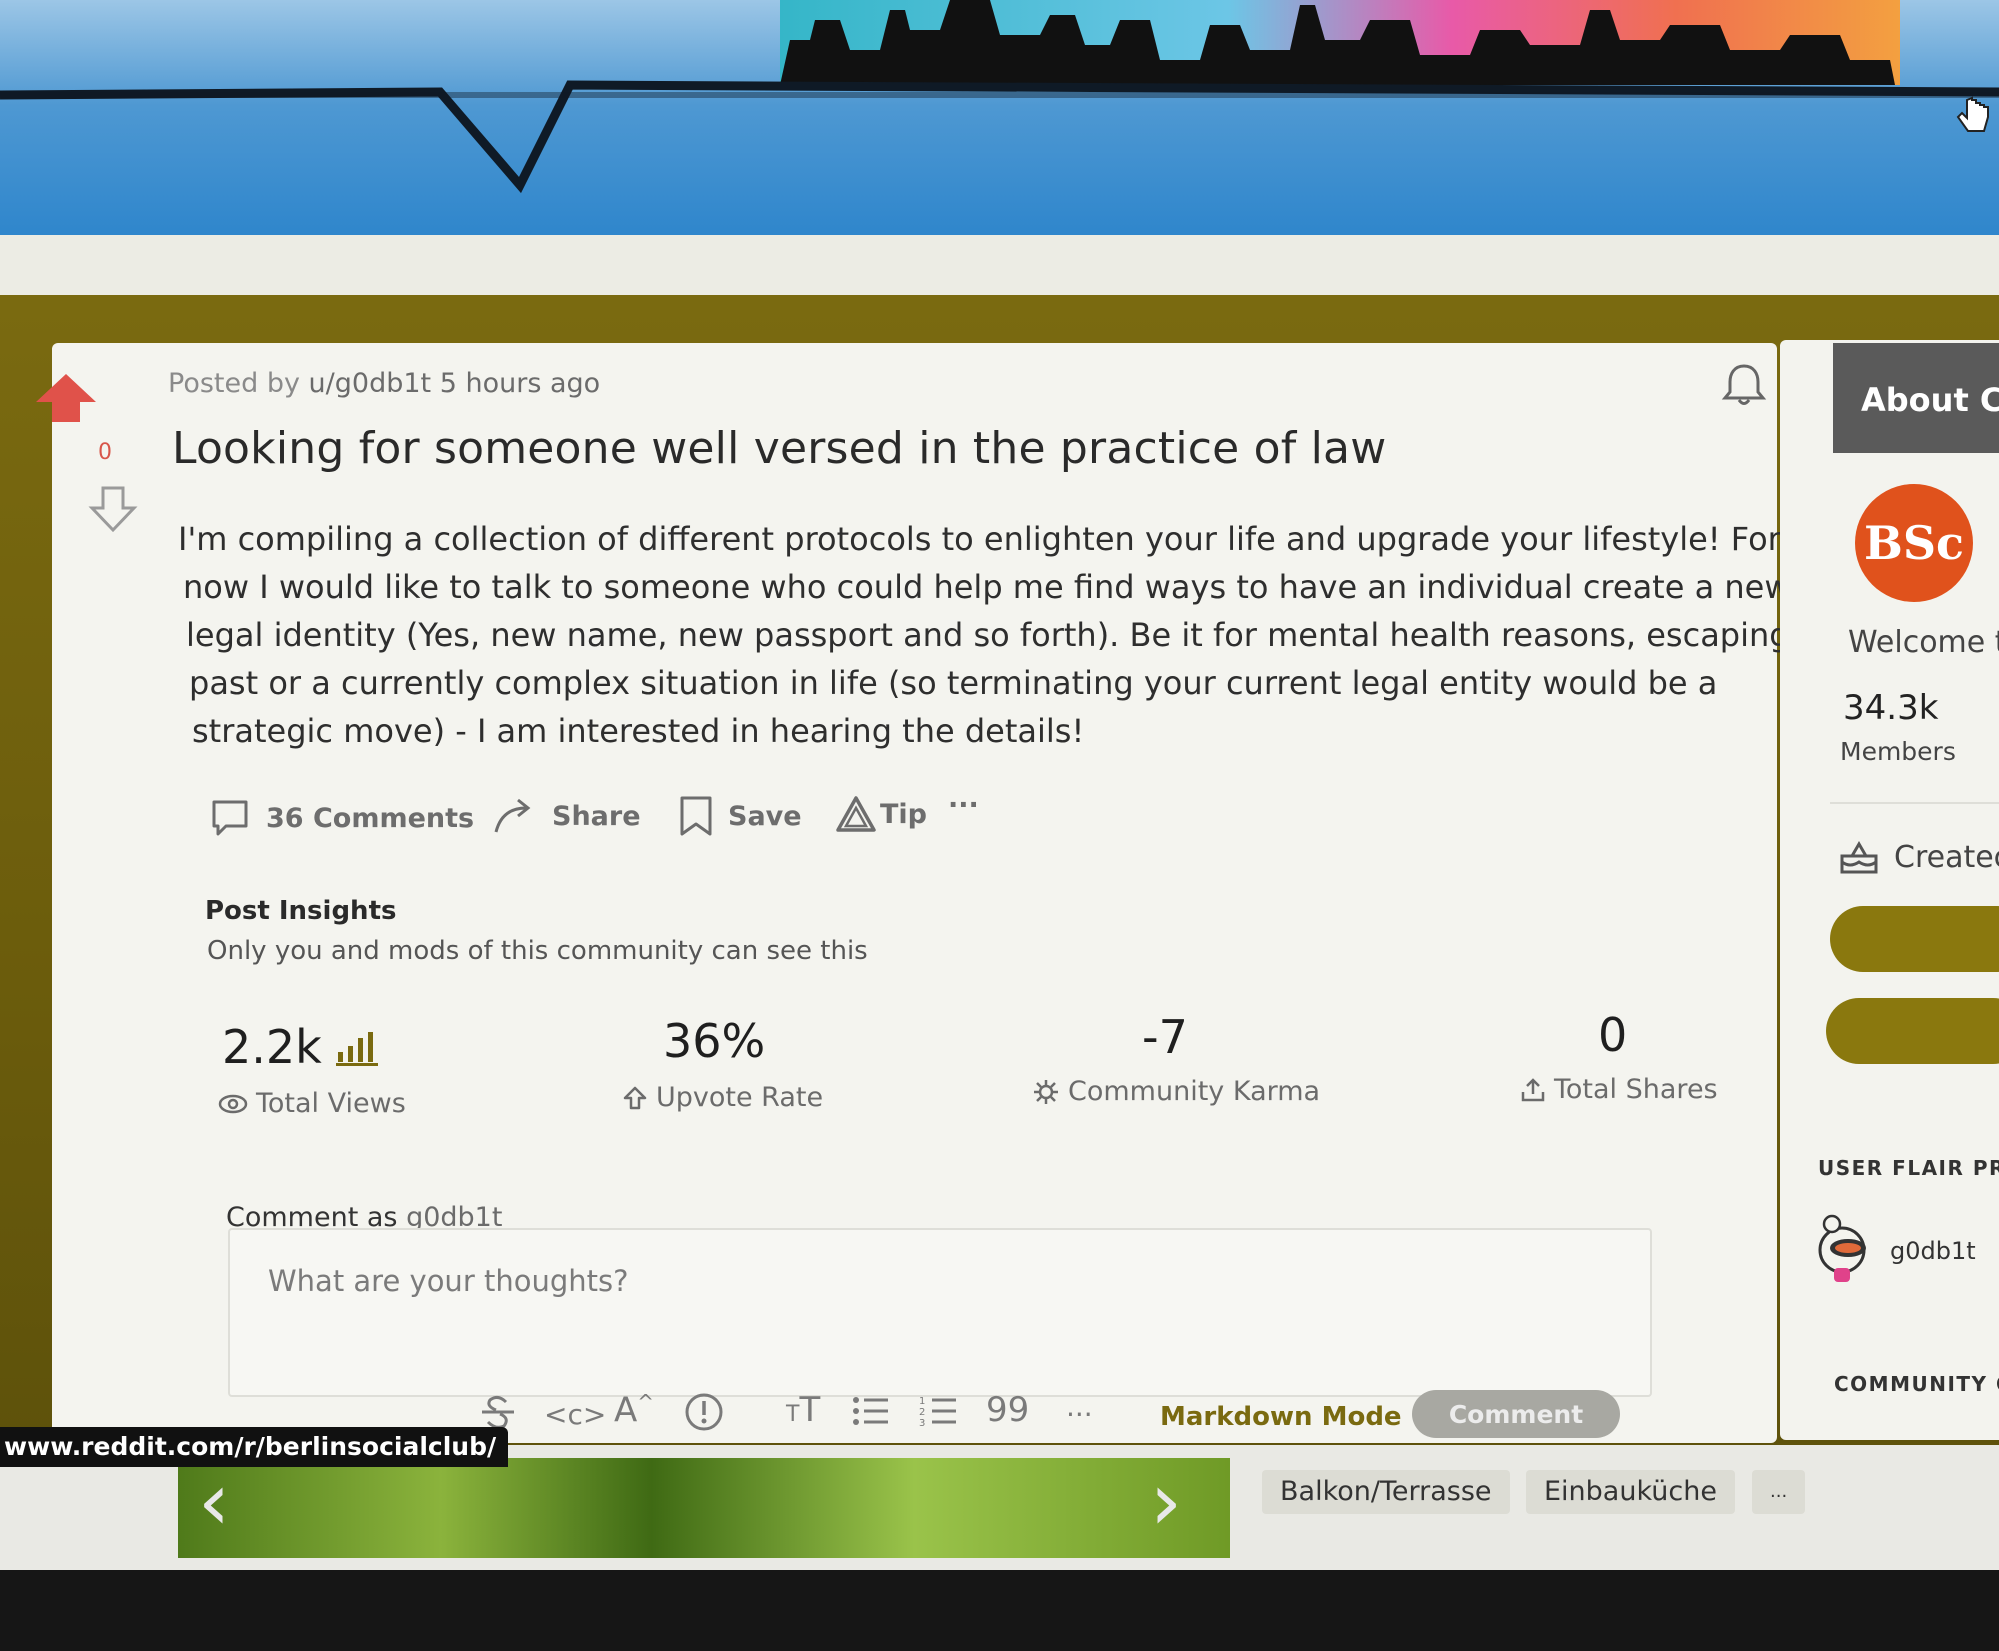  I want to click on upvote-rate-label: Upvote Rate, so click(722, 1097).